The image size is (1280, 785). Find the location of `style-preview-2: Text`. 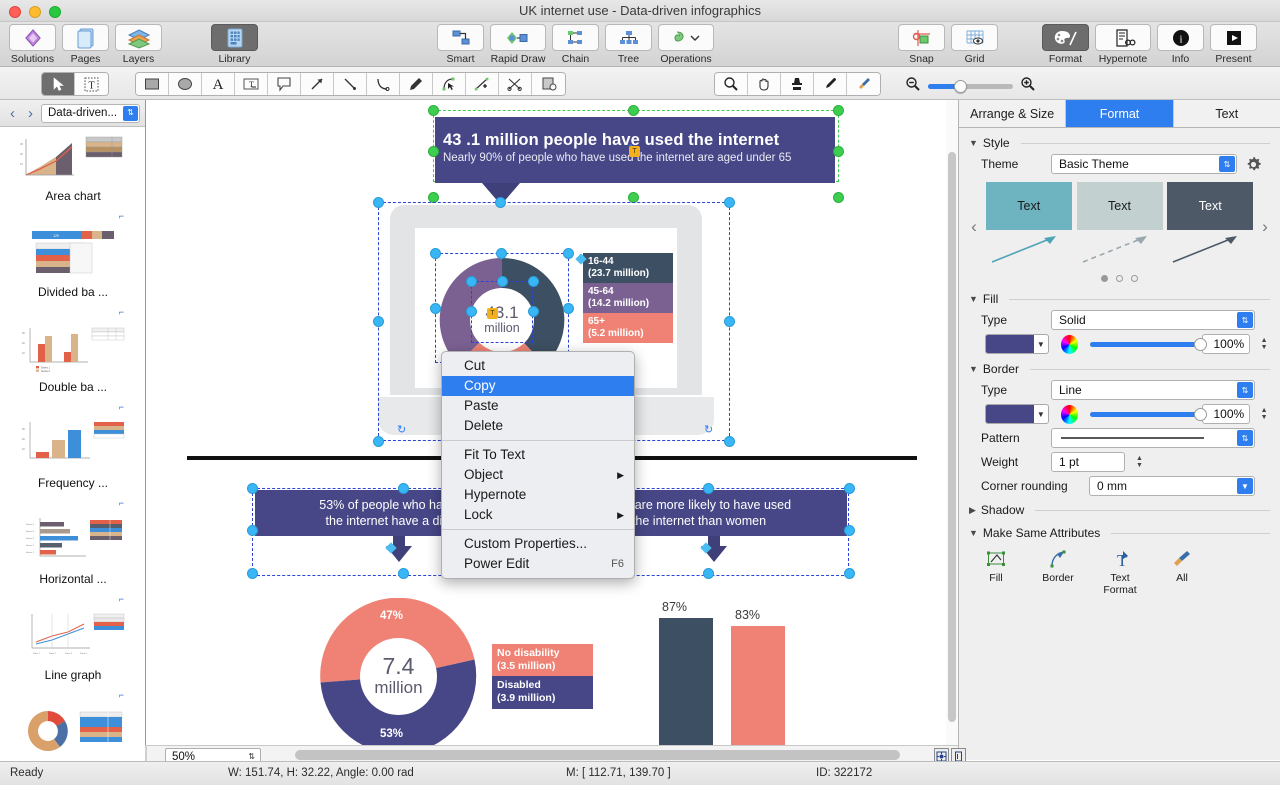

style-preview-2: Text is located at coordinates (1119, 226).